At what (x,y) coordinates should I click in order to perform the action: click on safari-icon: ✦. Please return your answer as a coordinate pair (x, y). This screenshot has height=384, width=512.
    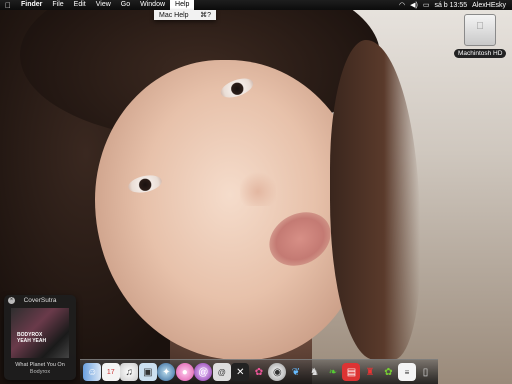
    Looking at the image, I should click on (166, 372).